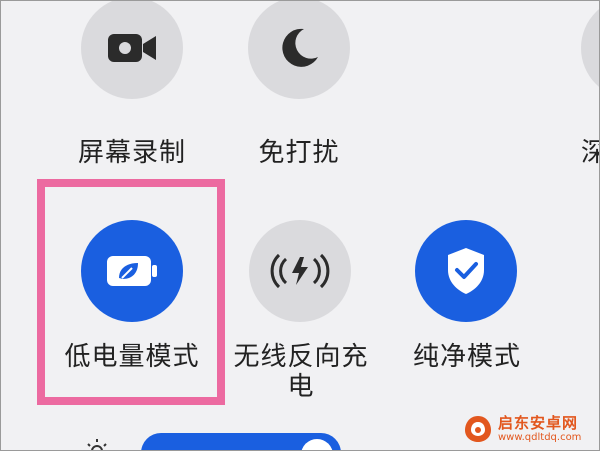  I want to click on moon-icon, so click(300, 47).